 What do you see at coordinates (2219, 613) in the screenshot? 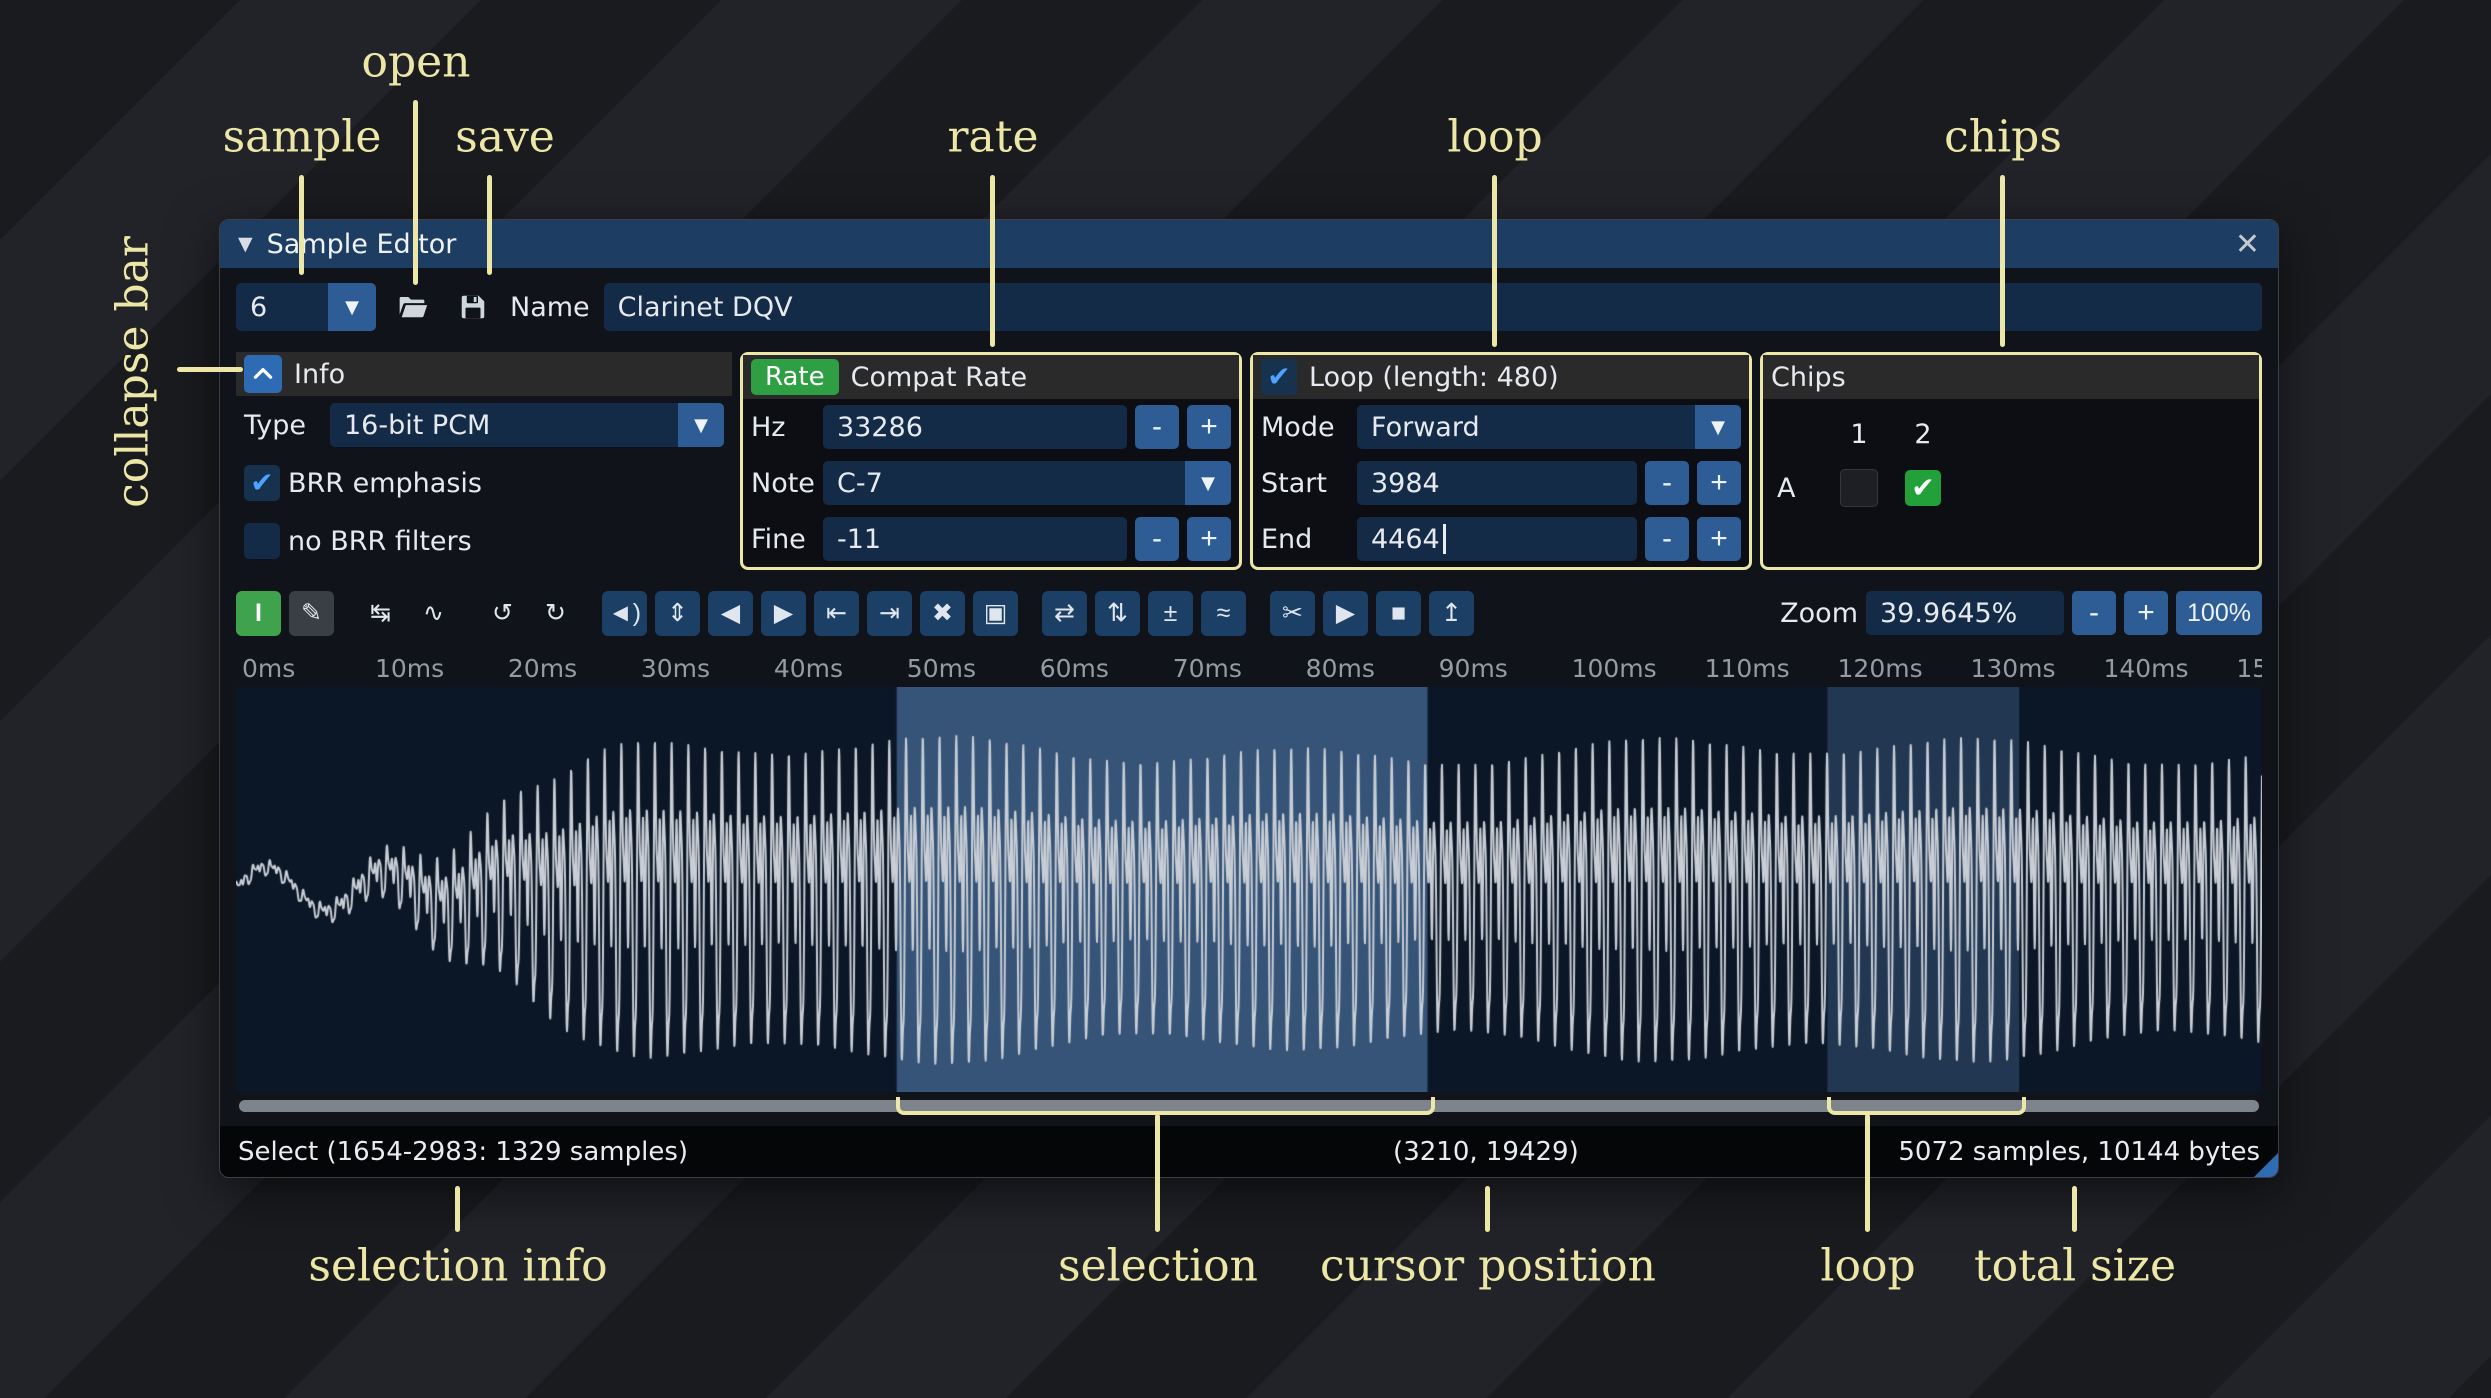
I see `zoom-reset-button: 100%` at bounding box center [2219, 613].